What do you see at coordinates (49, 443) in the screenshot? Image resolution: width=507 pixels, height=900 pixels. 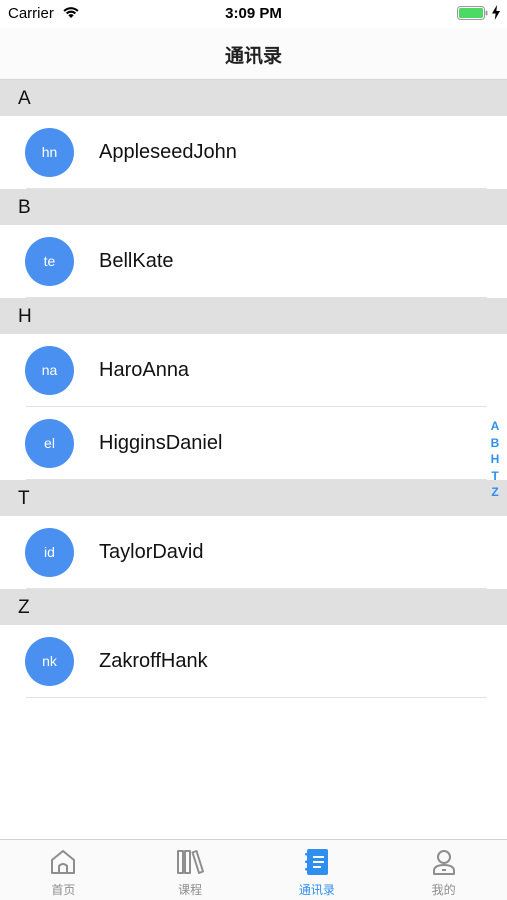 I see `contact-avatar: el` at bounding box center [49, 443].